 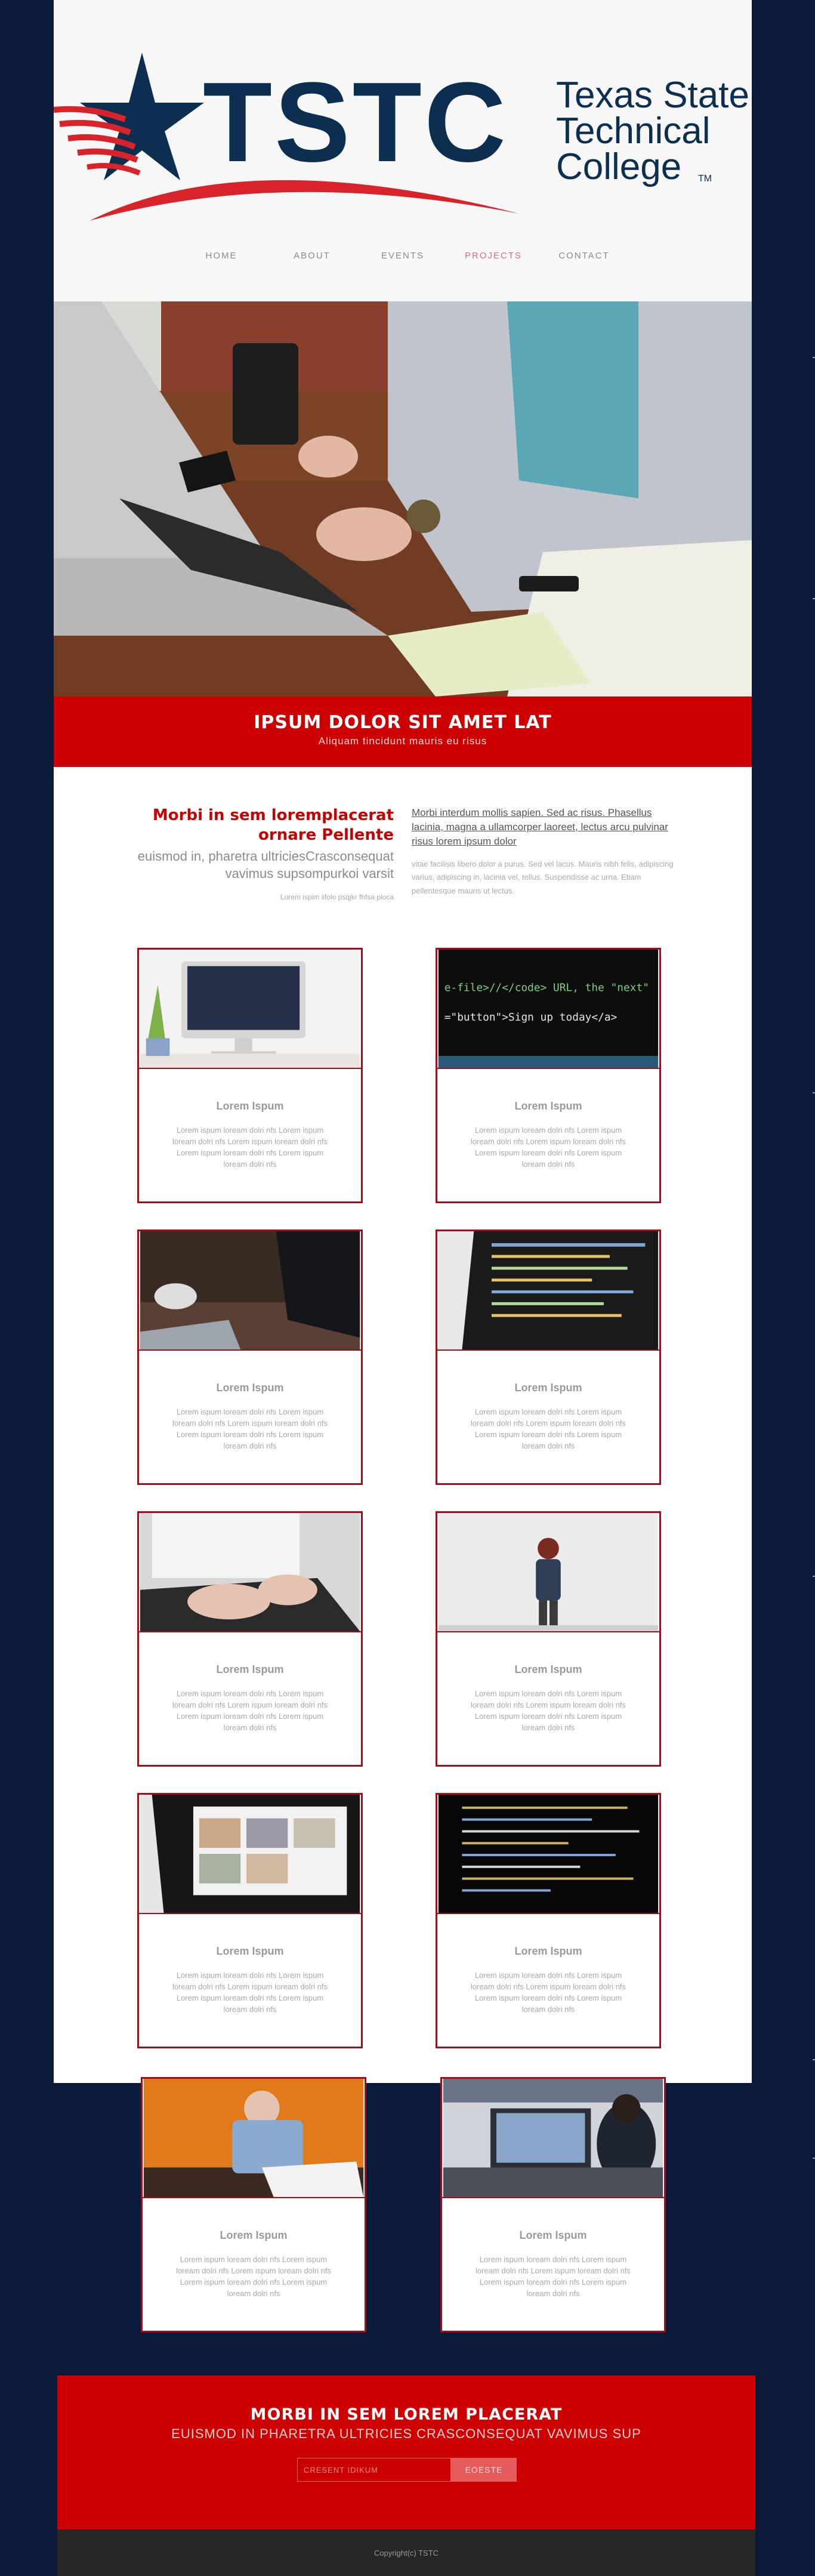 I want to click on card-image-office, so click(x=553, y=2138).